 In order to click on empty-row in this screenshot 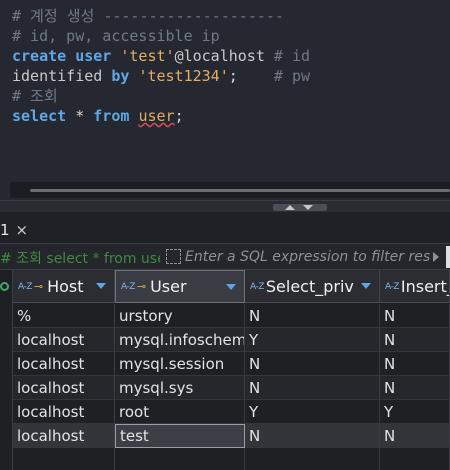, I will do `click(231, 459)`.